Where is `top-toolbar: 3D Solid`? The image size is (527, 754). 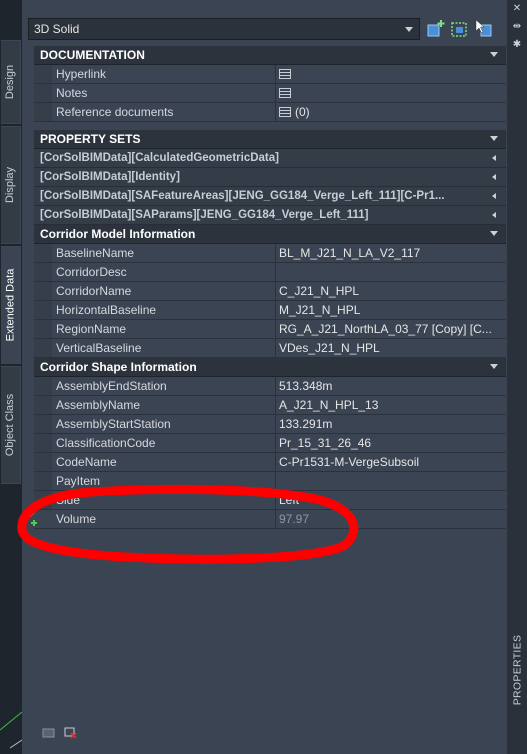 top-toolbar: 3D Solid is located at coordinates (267, 29).